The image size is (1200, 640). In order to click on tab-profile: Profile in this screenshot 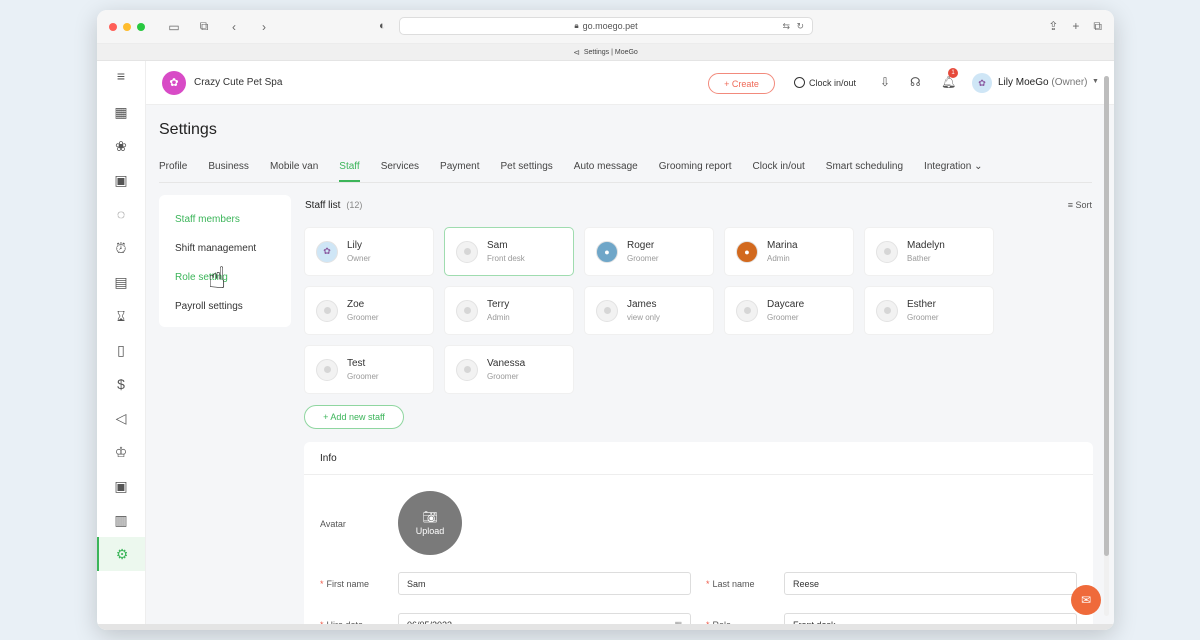, I will do `click(173, 171)`.